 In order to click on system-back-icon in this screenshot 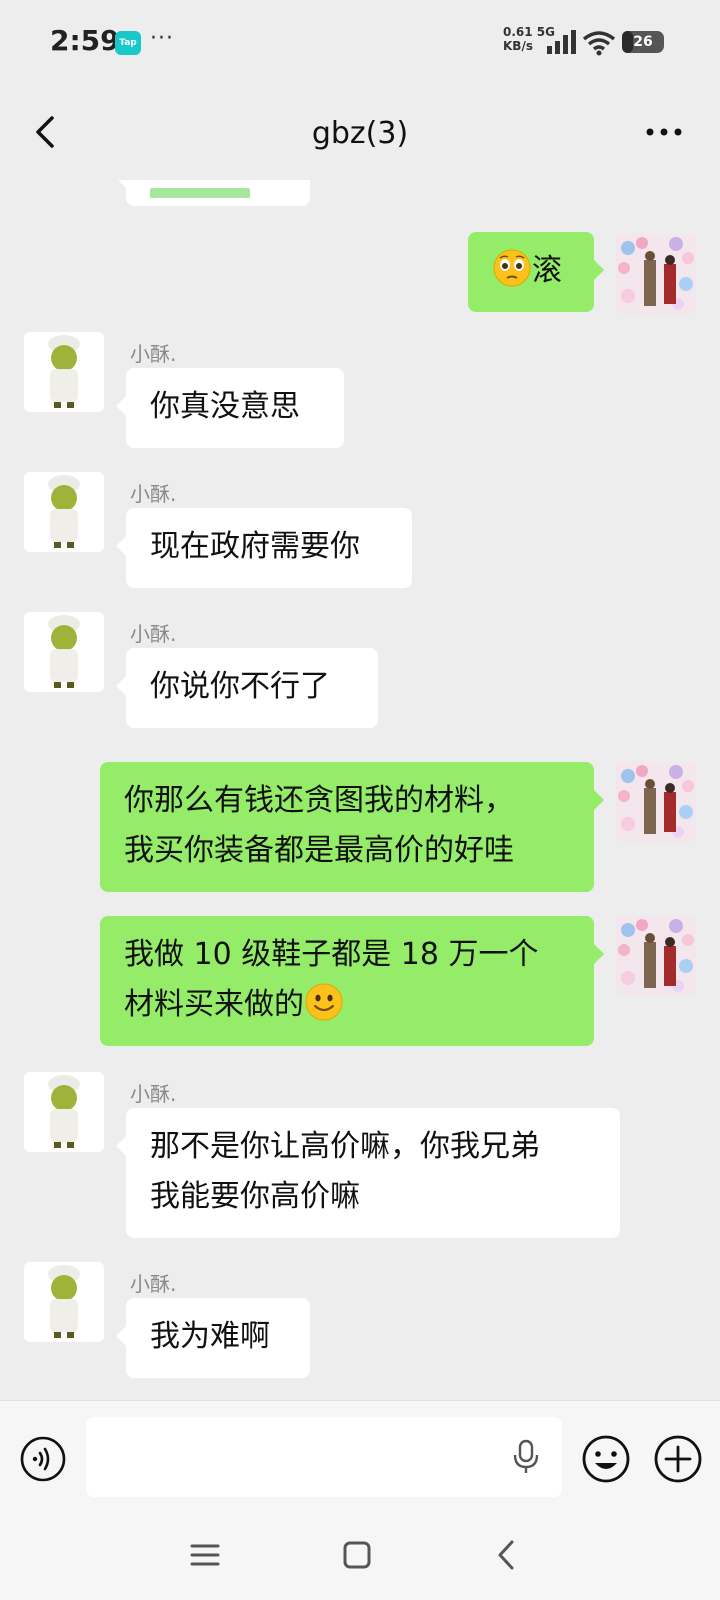, I will do `click(507, 1555)`.